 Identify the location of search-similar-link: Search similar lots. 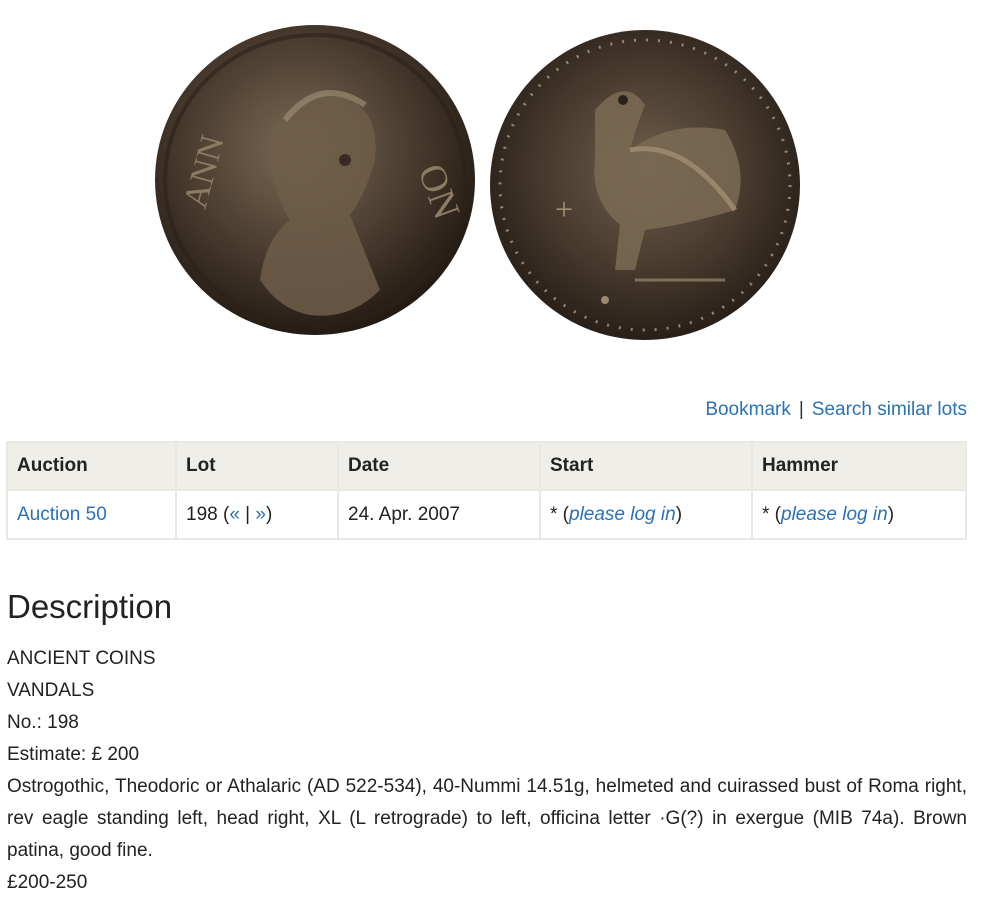
(889, 409).